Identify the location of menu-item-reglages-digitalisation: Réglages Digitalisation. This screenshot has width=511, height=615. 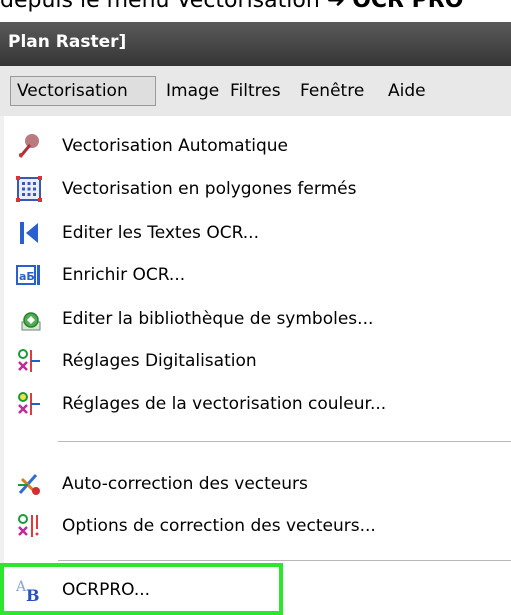
(255, 362).